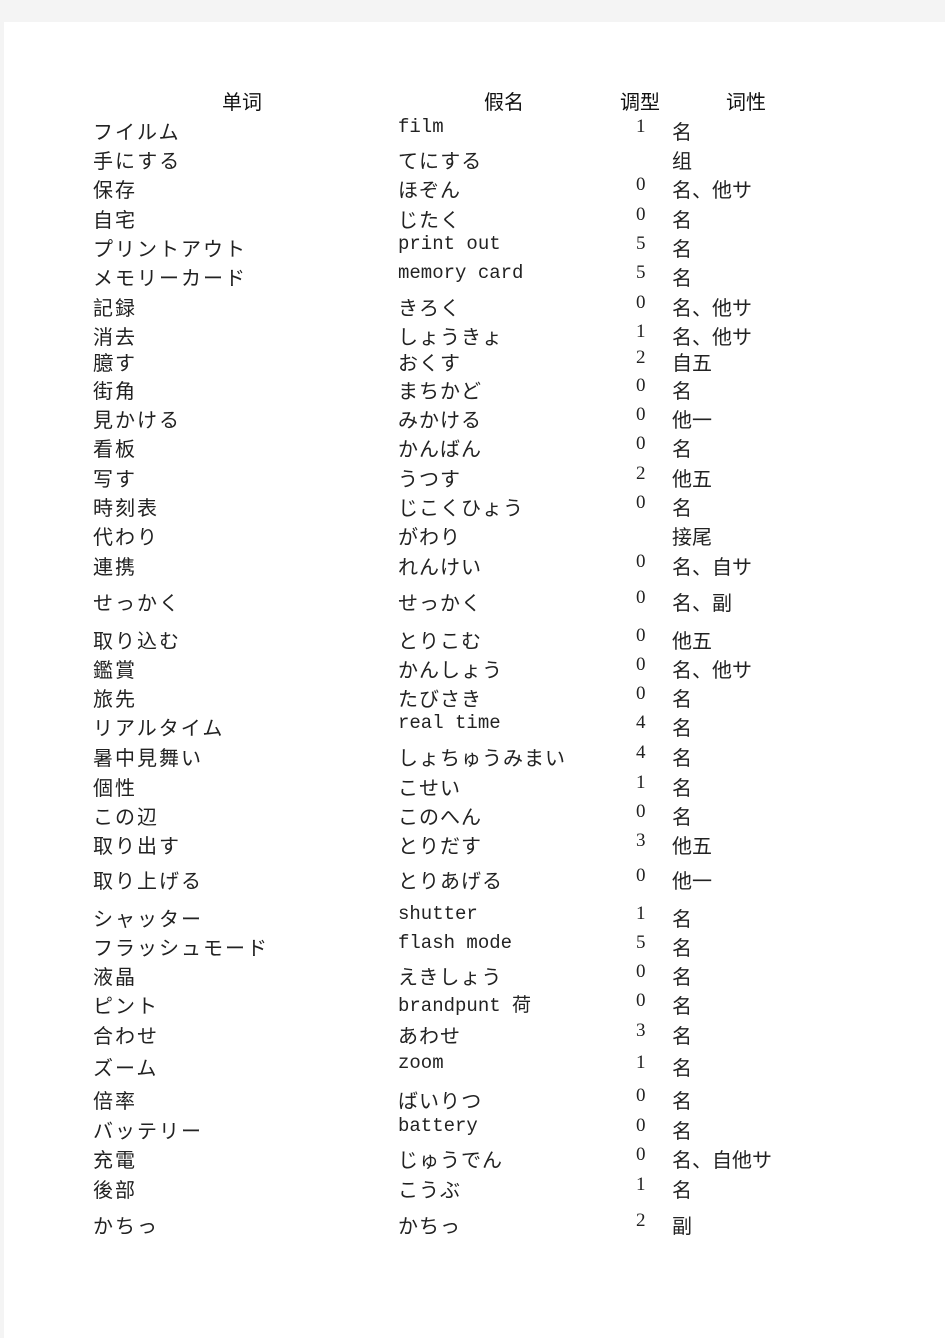  Describe the element at coordinates (115, 479) in the screenshot. I see `word-cell: 写す` at that location.